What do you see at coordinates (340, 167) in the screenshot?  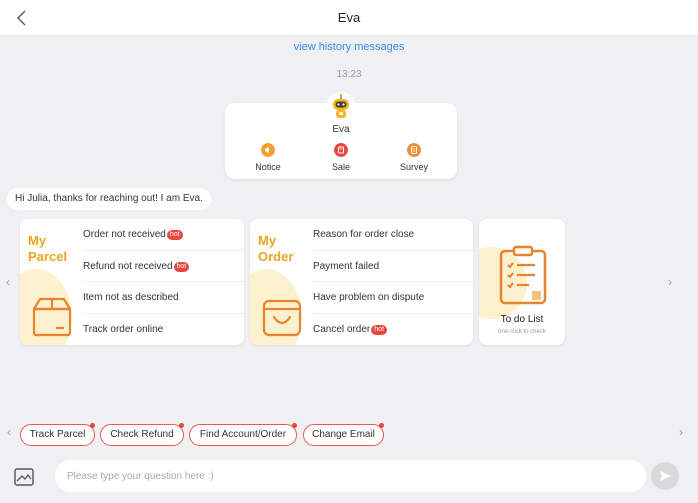 I see `sale-label: Sale` at bounding box center [340, 167].